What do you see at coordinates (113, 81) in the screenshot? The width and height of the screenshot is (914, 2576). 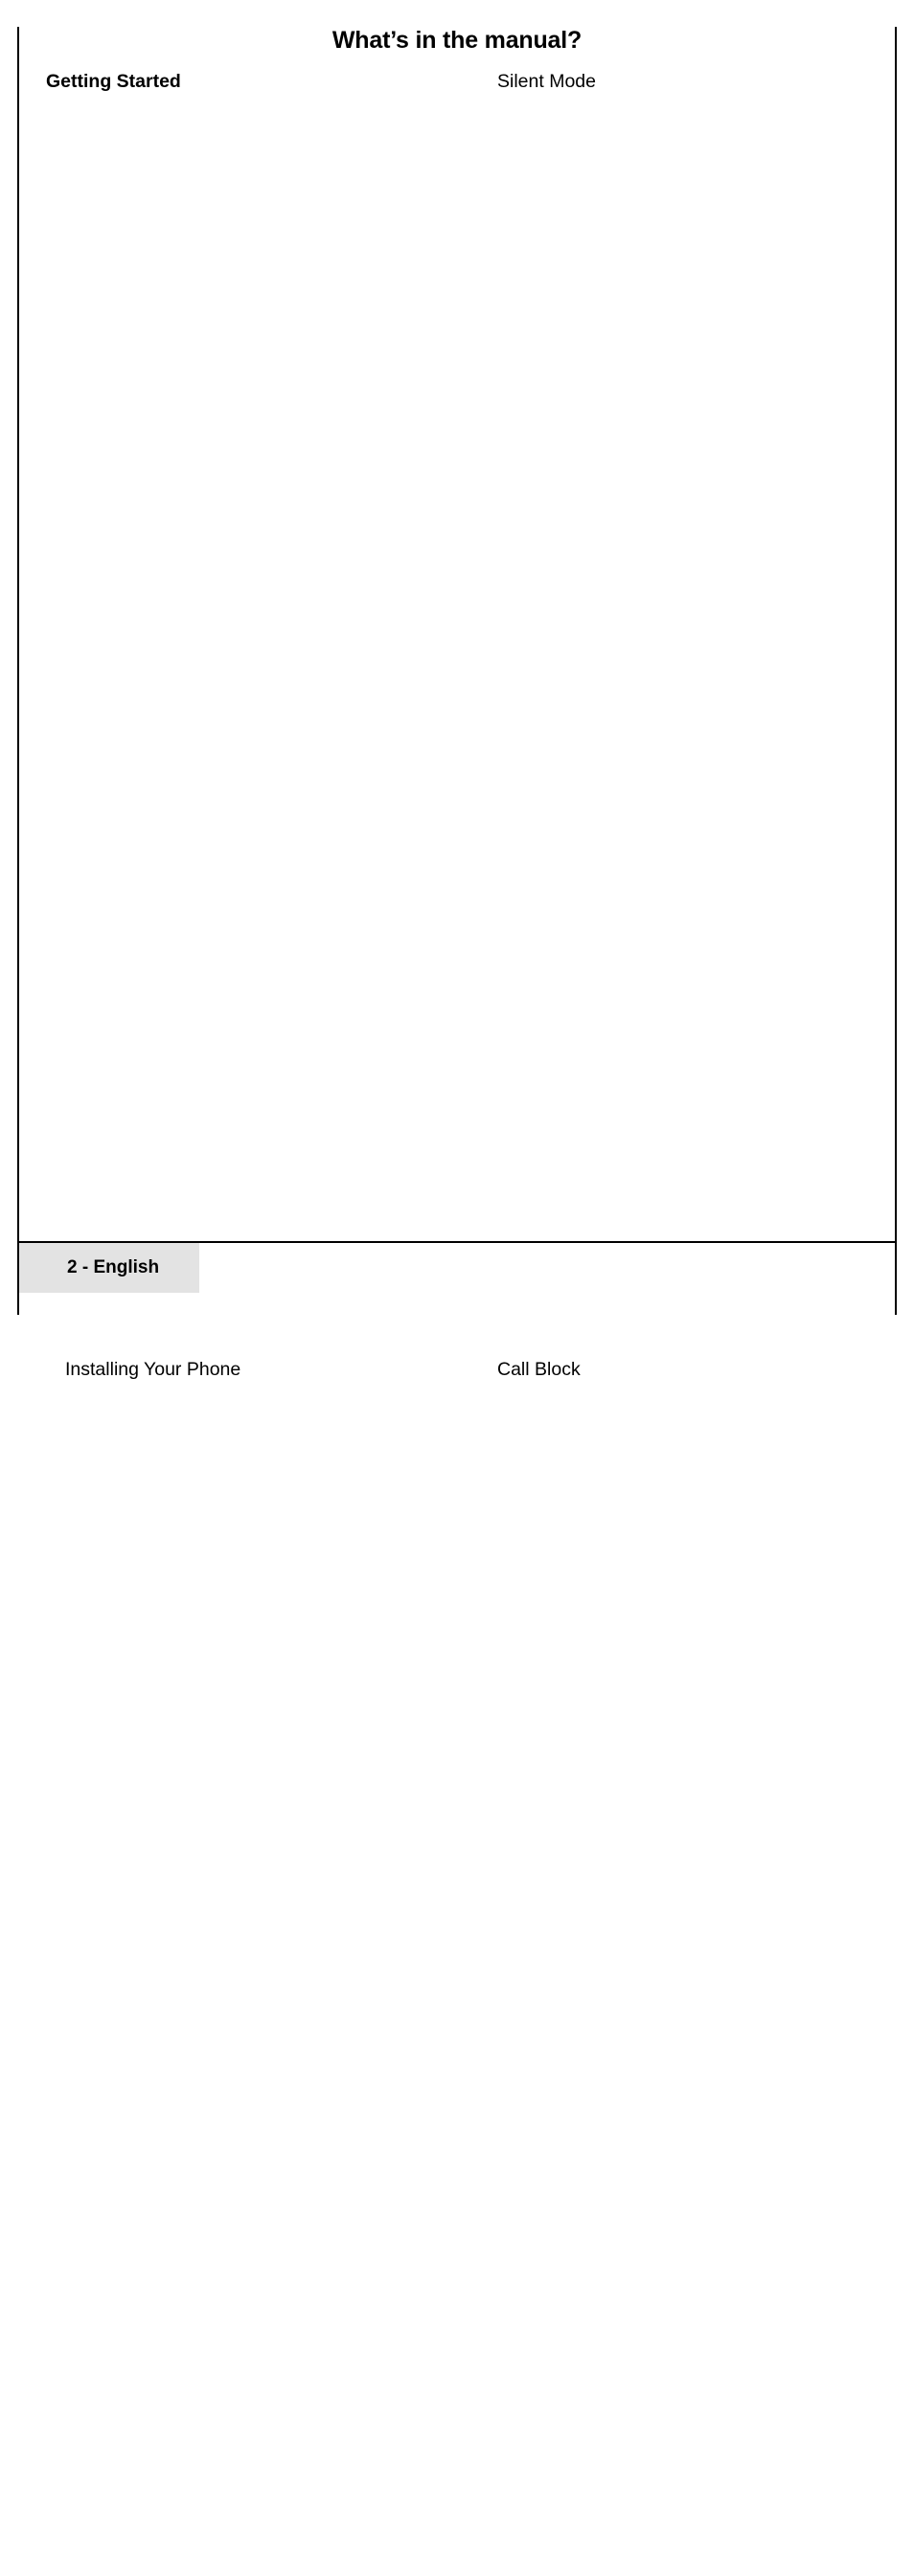 I see `toc-entry-label: Getting Started` at bounding box center [113, 81].